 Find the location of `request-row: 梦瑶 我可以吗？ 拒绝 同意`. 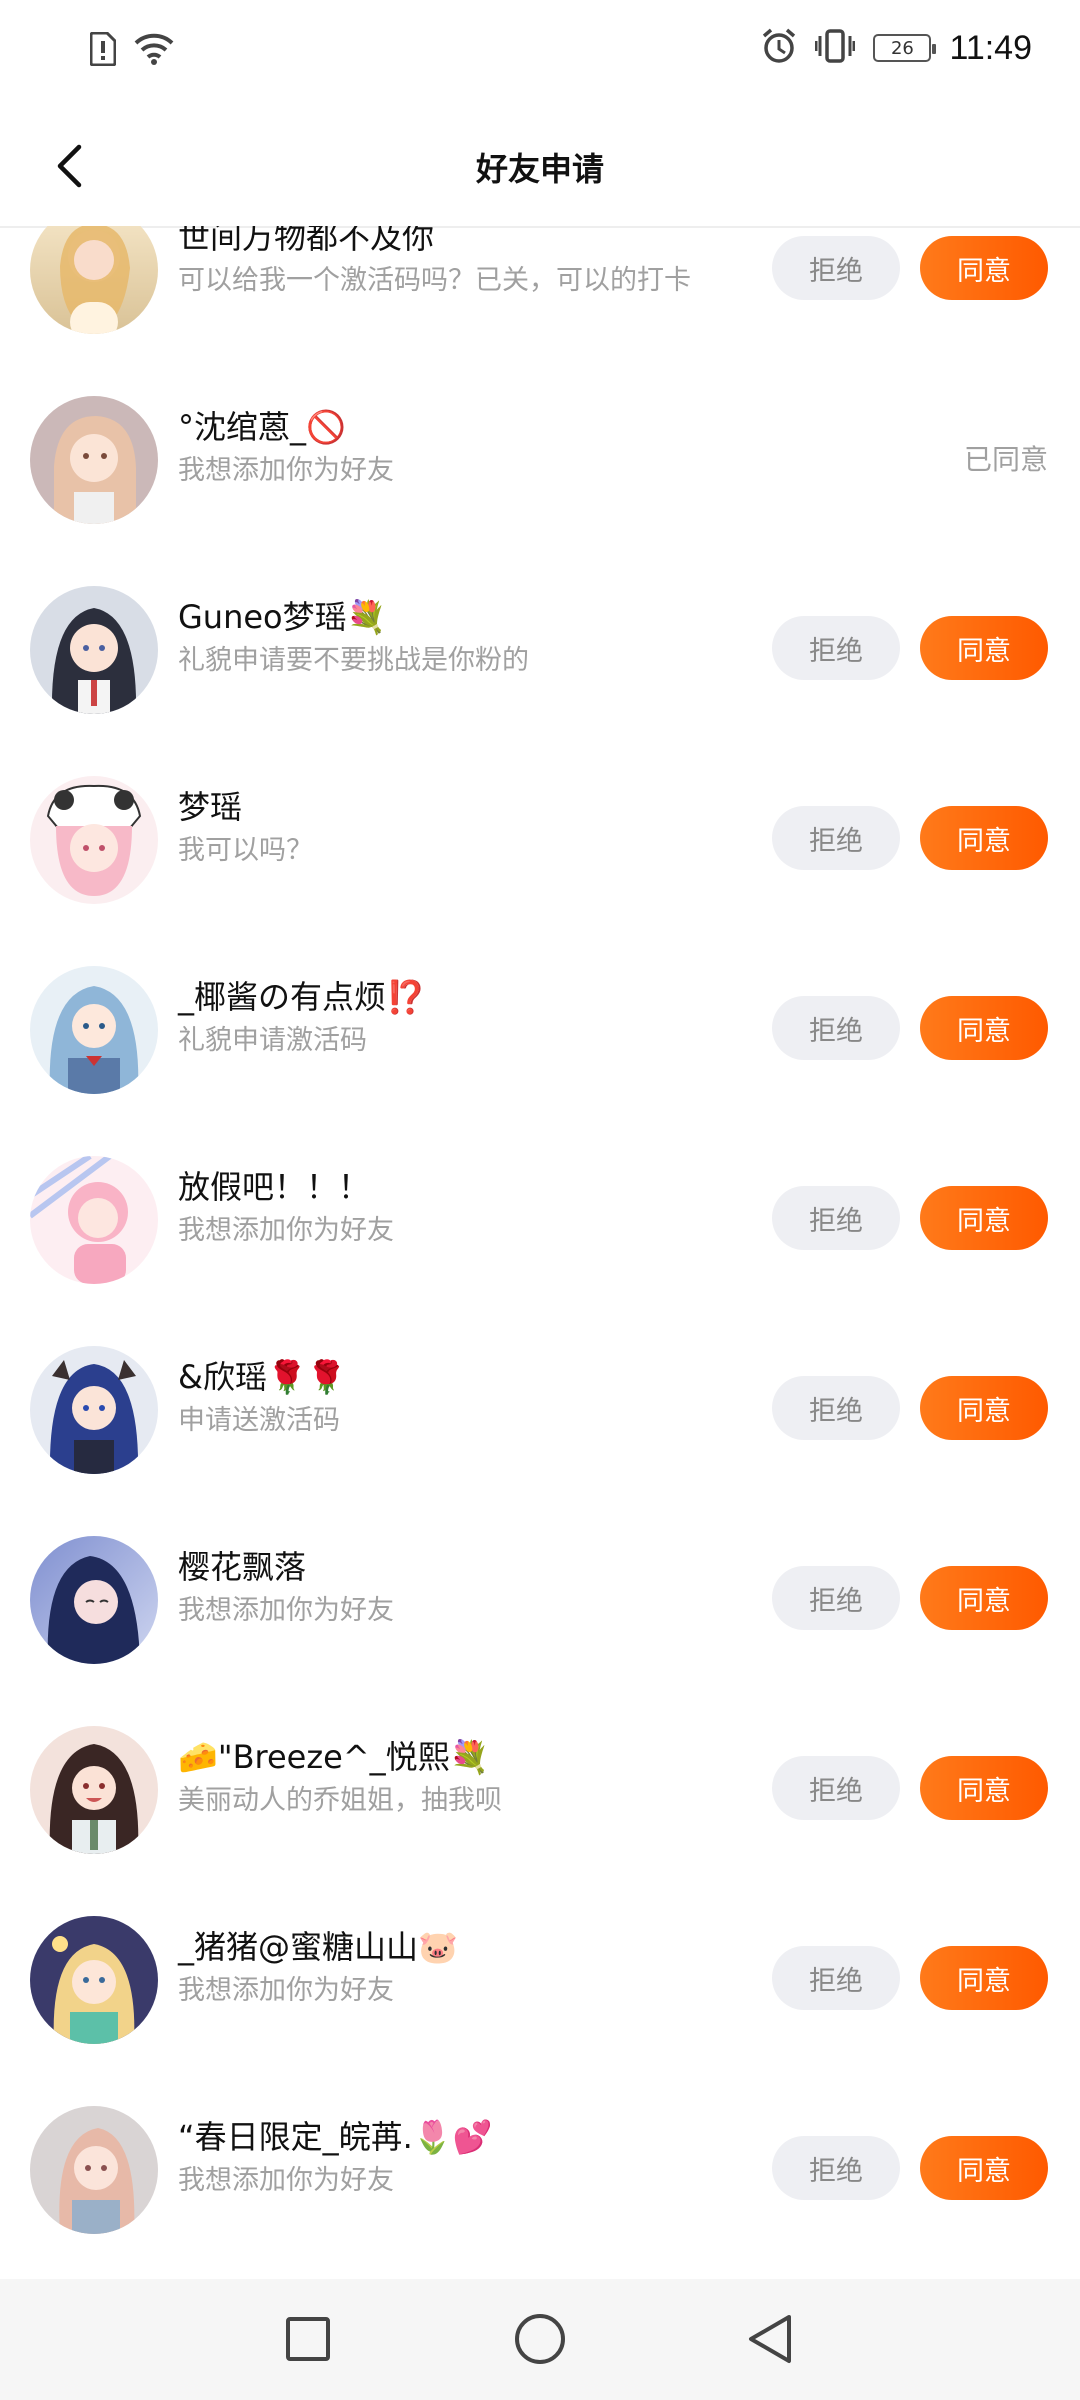

request-row: 梦瑶 我可以吗？ 拒绝 同意 is located at coordinates (540, 839).